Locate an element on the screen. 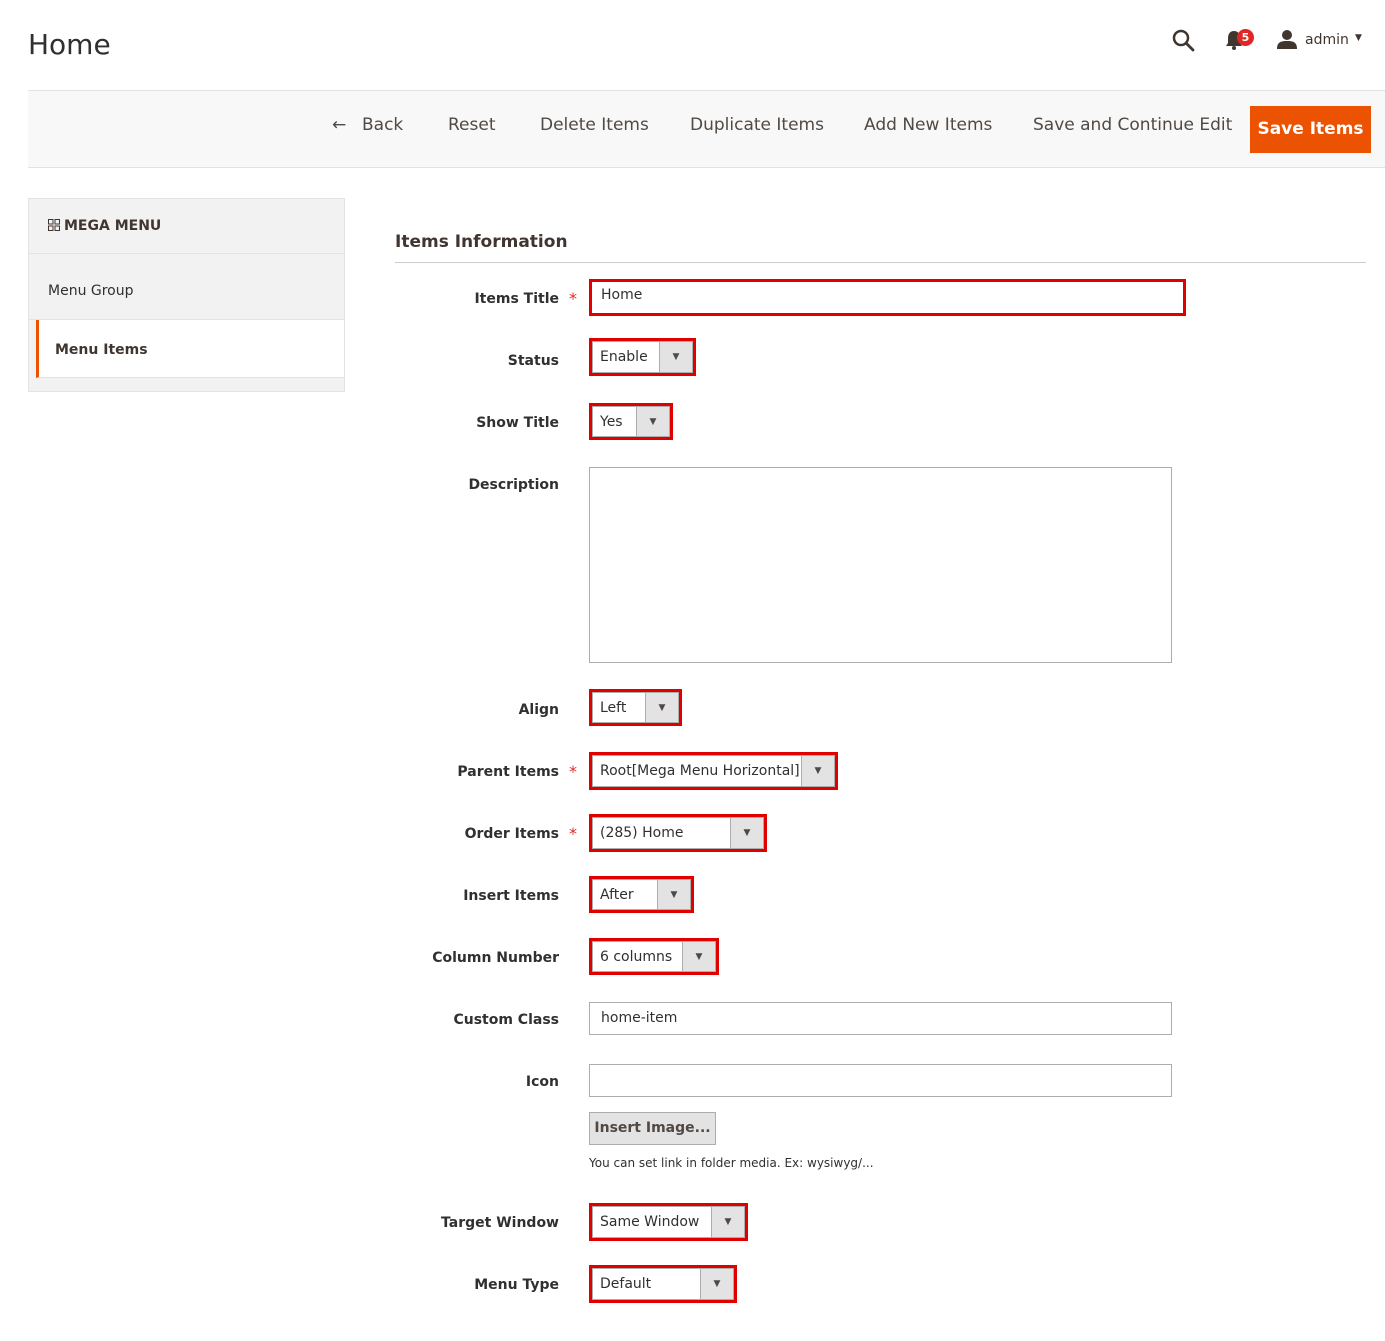  arrow-left-icon: ← is located at coordinates (339, 125).